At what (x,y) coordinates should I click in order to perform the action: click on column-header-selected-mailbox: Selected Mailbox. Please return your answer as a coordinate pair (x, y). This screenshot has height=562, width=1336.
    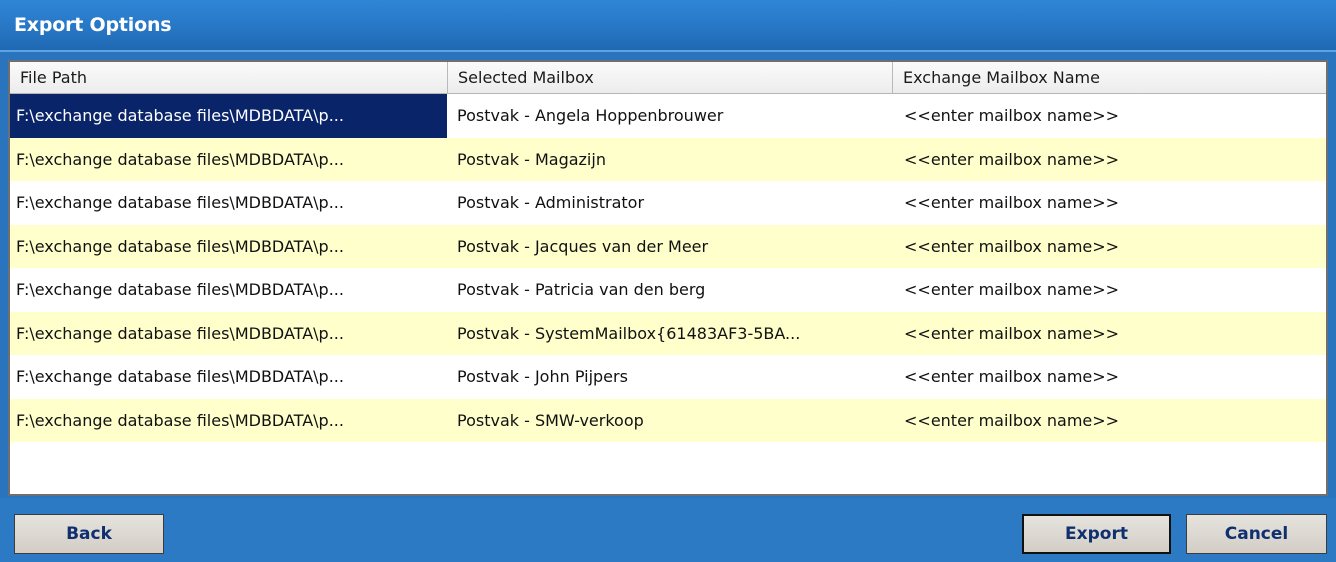
    Looking at the image, I should click on (669, 77).